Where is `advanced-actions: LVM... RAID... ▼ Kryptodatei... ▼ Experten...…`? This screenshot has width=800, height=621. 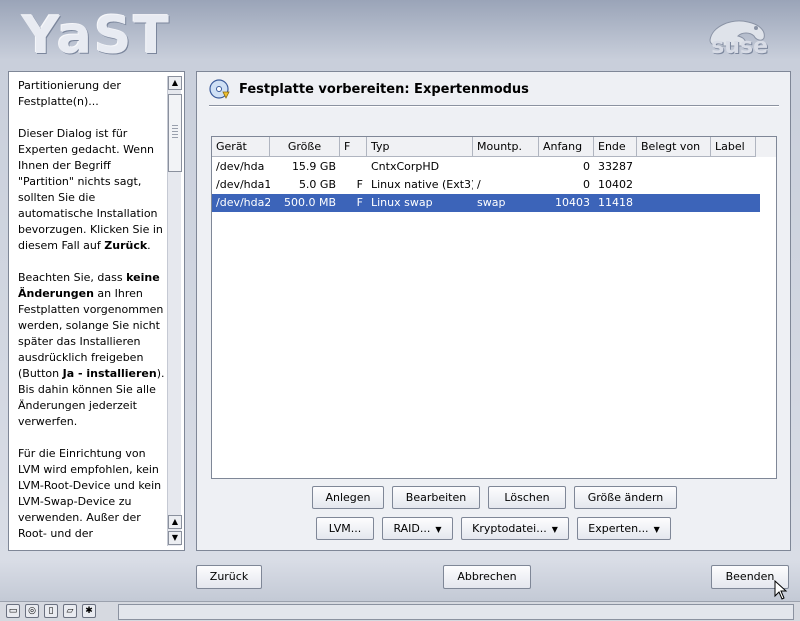
advanced-actions: LVM... RAID... ▼ Kryptodatei... ▼ Experten...… is located at coordinates (493, 528).